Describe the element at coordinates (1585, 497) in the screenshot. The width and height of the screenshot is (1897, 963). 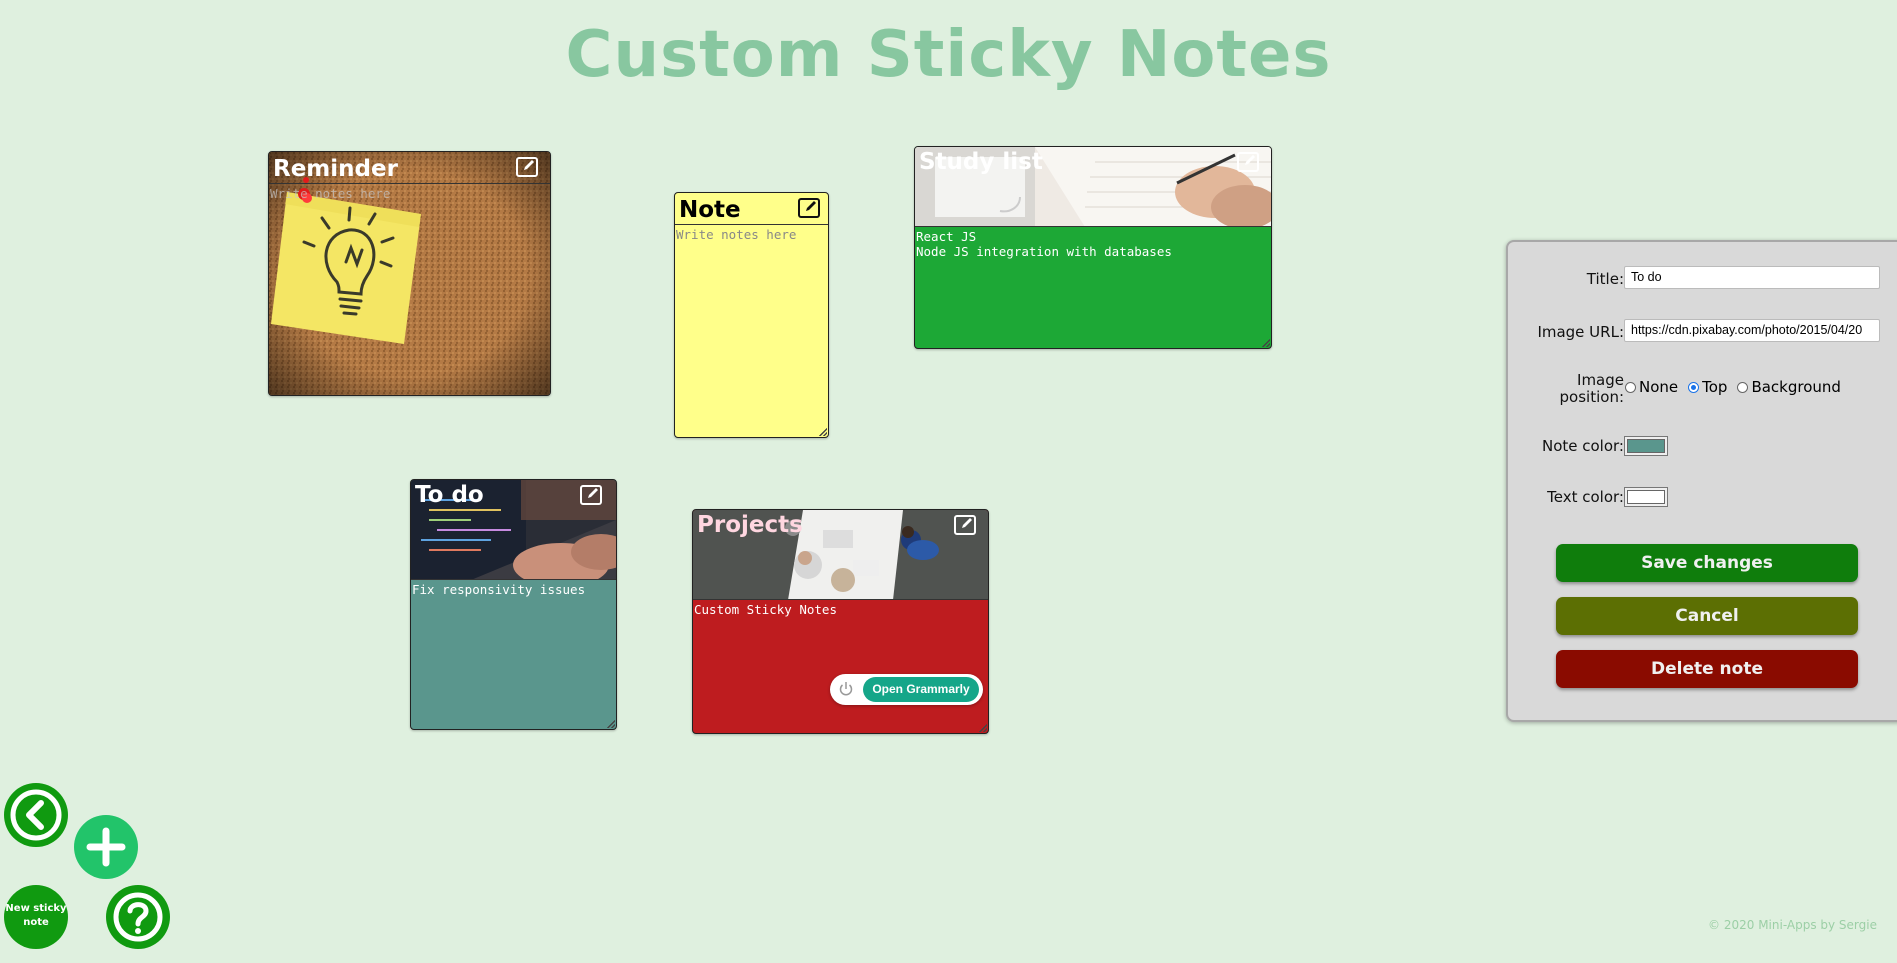
I see `text-color-label: Text color:` at that location.